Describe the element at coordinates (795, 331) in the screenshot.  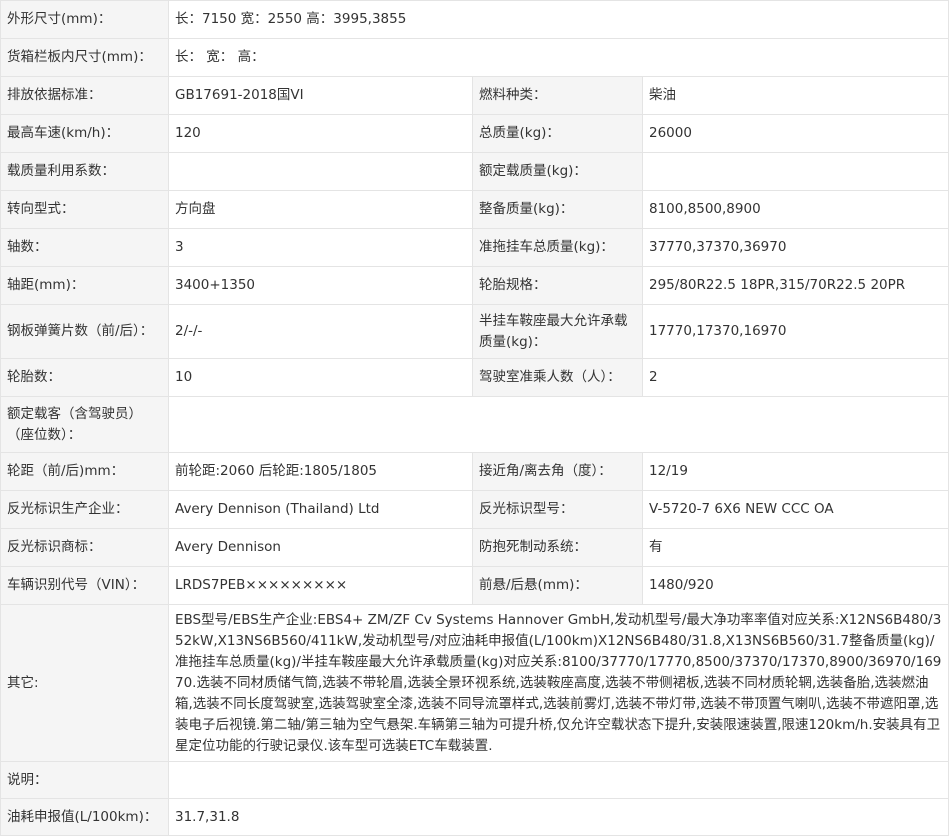
I see `row-value-2: 17770,17370,16970` at that location.